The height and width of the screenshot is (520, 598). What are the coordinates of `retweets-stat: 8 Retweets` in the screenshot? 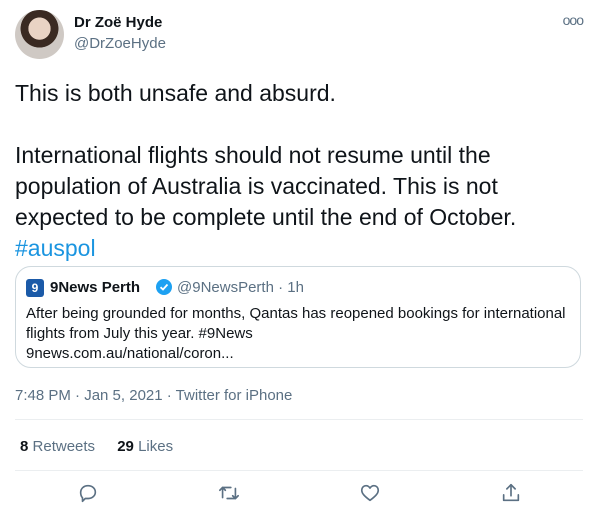 It's located at (57, 446).